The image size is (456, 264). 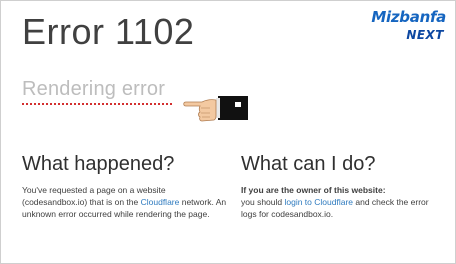 What do you see at coordinates (400, 28) in the screenshot?
I see `brand-logo: Mizbanfa NEXT` at bounding box center [400, 28].